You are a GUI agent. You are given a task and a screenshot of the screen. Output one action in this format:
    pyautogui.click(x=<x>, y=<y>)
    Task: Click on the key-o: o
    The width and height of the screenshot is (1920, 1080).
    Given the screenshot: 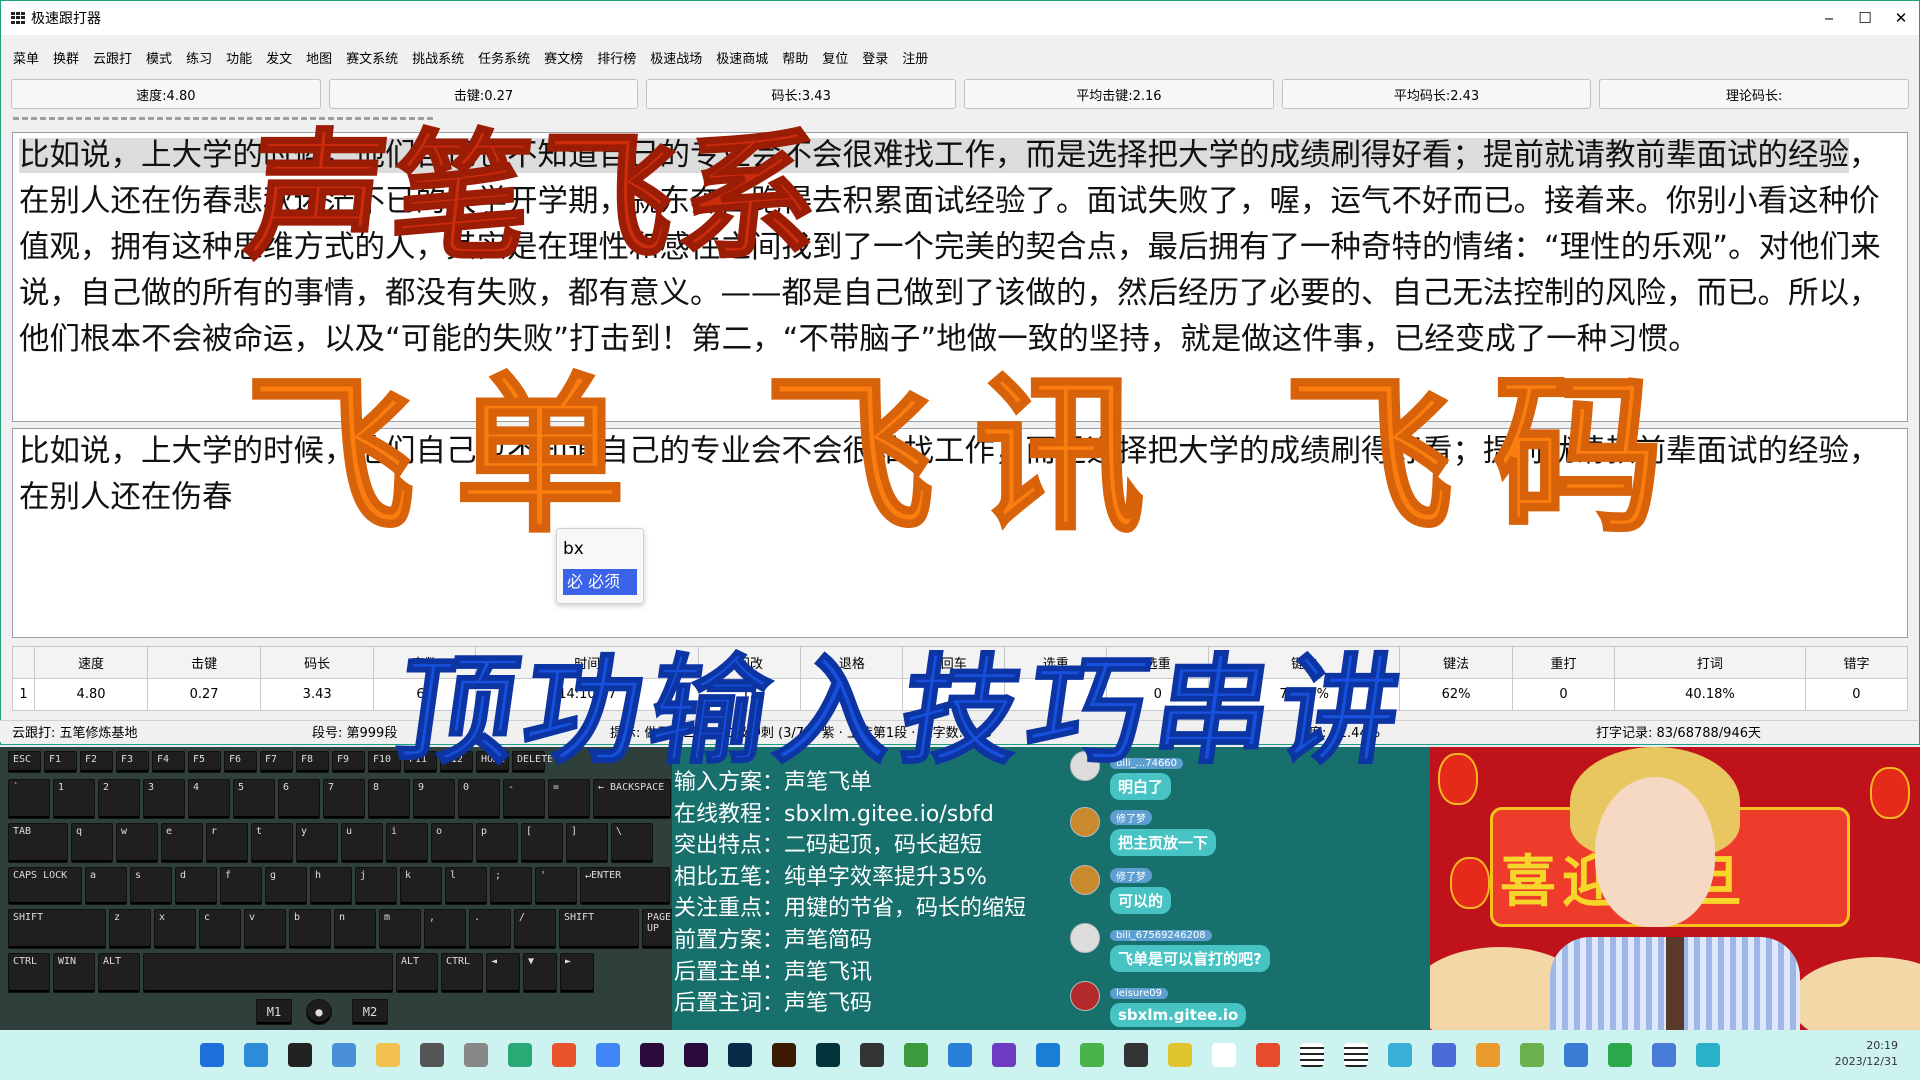 What is the action you would take?
    pyautogui.click(x=452, y=843)
    